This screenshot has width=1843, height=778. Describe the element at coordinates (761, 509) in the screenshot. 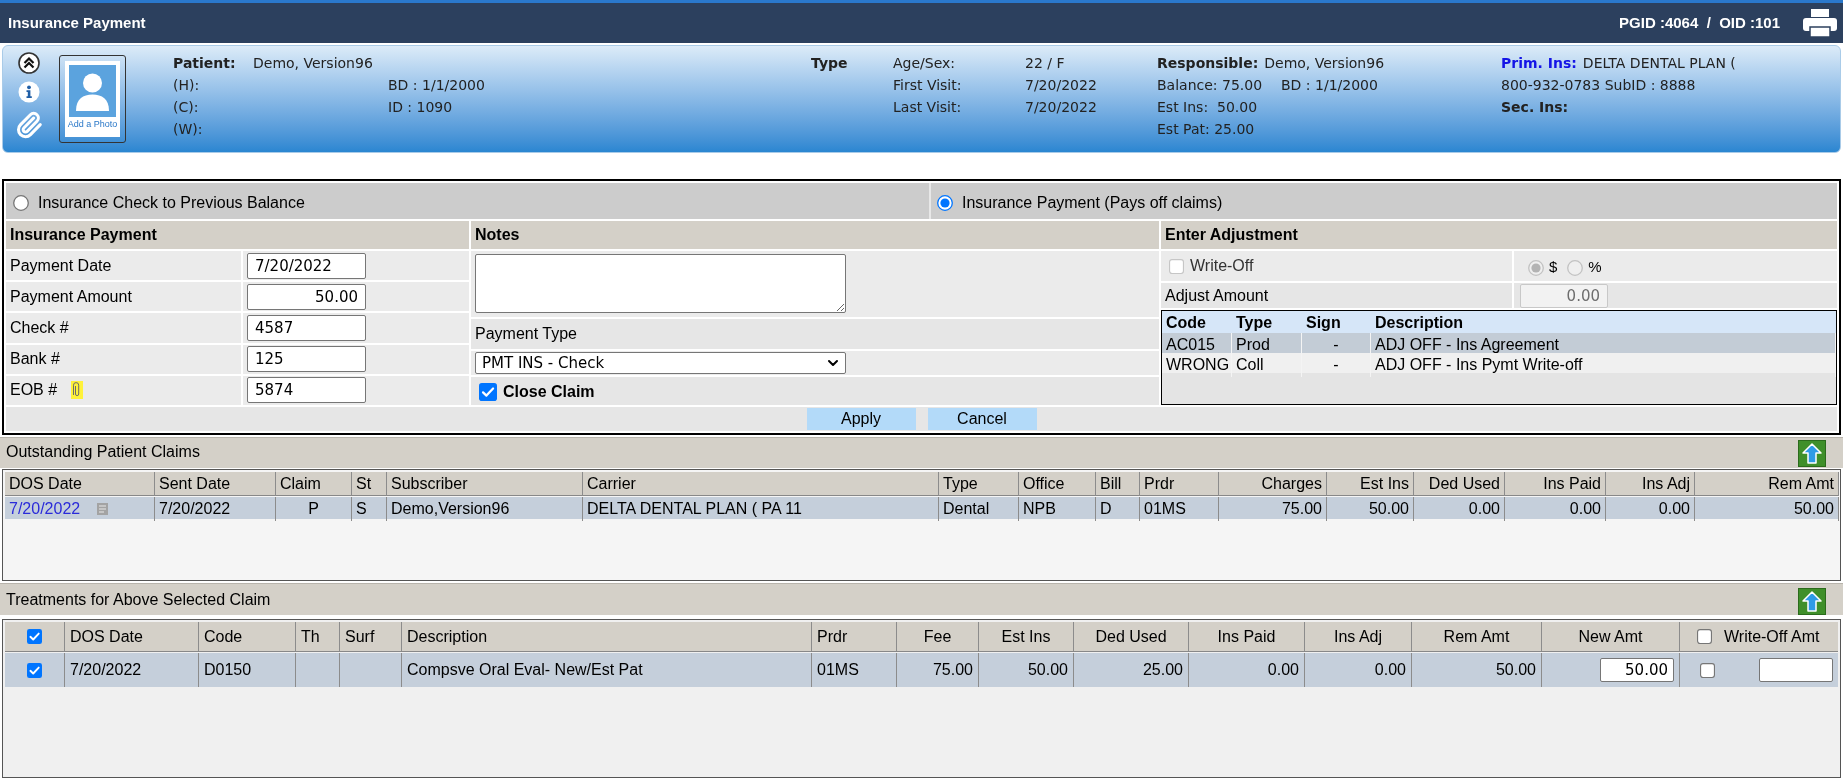

I see `table-cell: DELTA DENTAL PLAN ( PA 11` at that location.